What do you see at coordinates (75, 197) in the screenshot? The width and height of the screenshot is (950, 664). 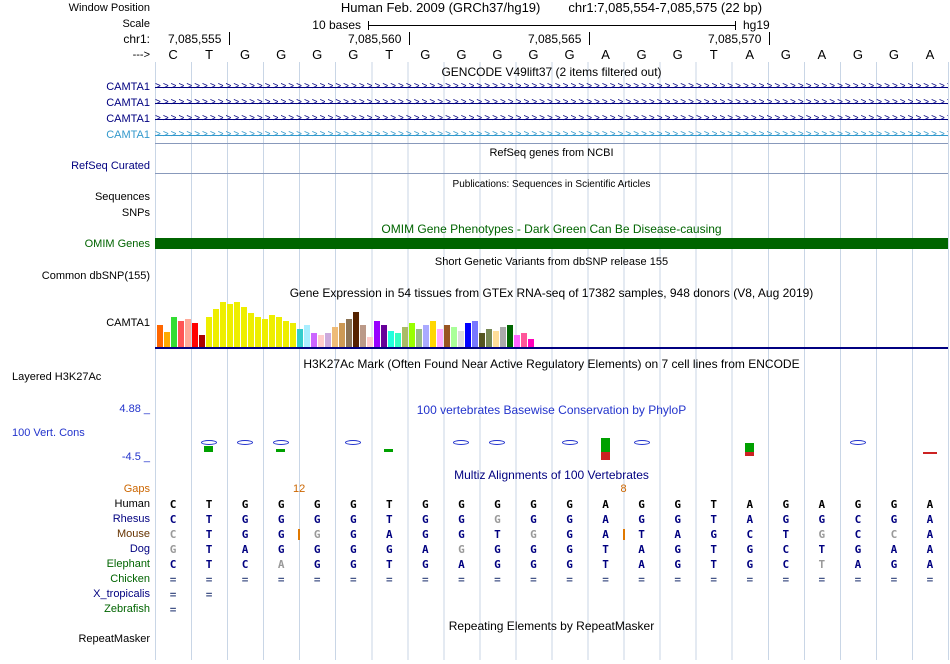 I see `sequences-label: Sequences` at bounding box center [75, 197].